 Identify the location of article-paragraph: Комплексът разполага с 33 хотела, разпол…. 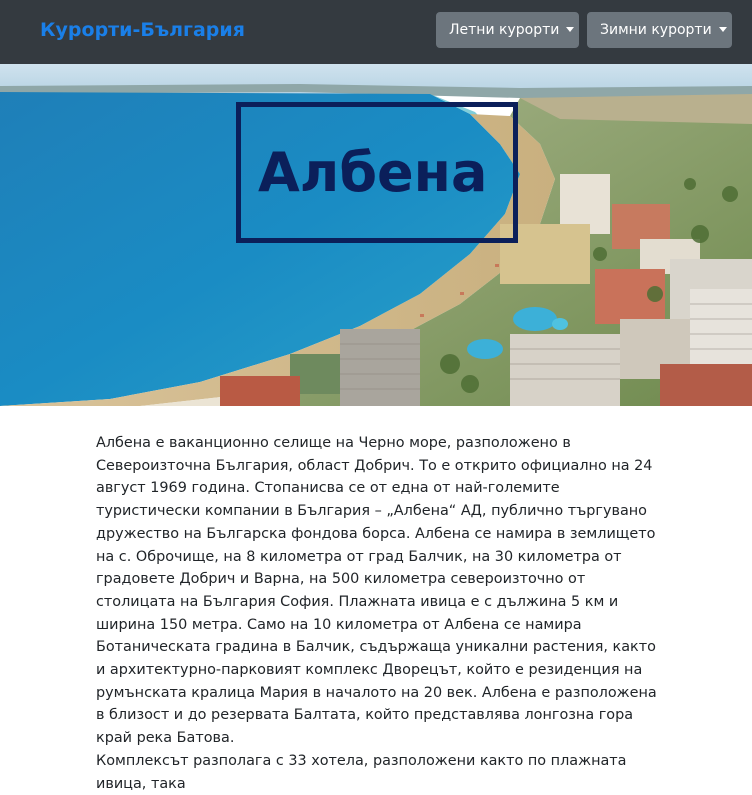
(361, 772).